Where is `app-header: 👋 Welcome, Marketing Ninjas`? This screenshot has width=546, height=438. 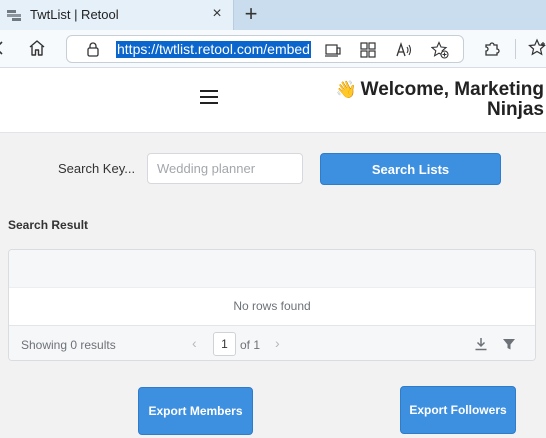
app-header: 👋 Welcome, Marketing Ninjas is located at coordinates (273, 100).